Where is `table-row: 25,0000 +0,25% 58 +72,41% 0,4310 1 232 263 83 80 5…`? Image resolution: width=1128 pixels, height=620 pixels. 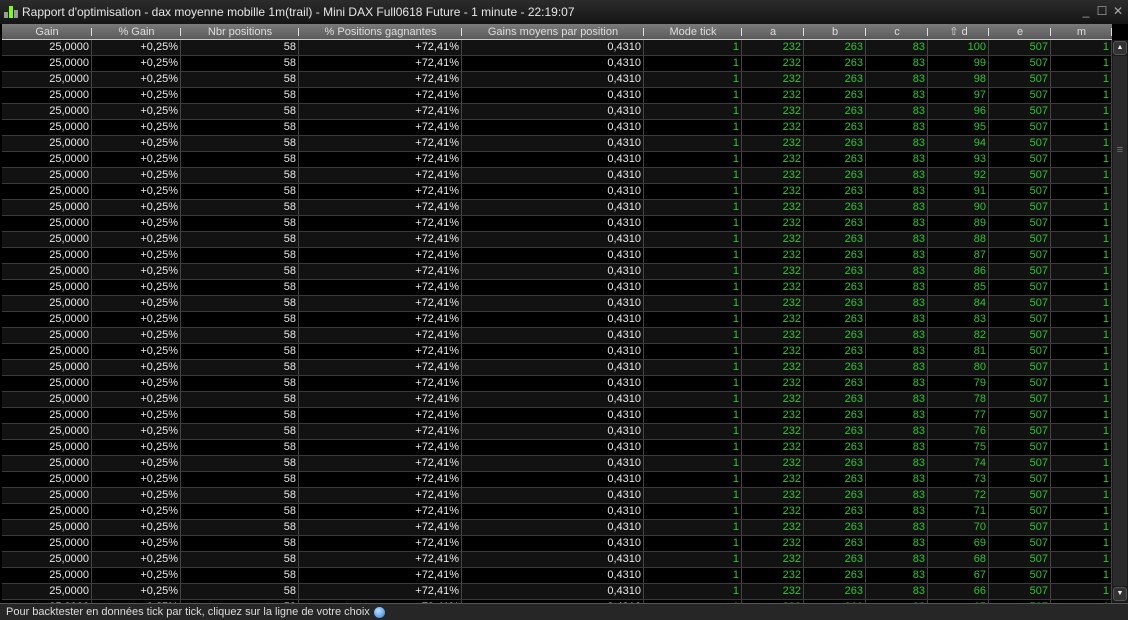
table-row: 25,0000 +0,25% 58 +72,41% 0,4310 1 232 263 83 80 5… is located at coordinates (557, 368).